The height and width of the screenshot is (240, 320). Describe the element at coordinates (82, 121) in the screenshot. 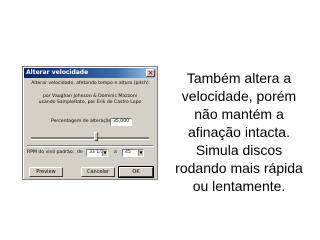

I see `percent-change-label: Percentagem de alteração:` at that location.